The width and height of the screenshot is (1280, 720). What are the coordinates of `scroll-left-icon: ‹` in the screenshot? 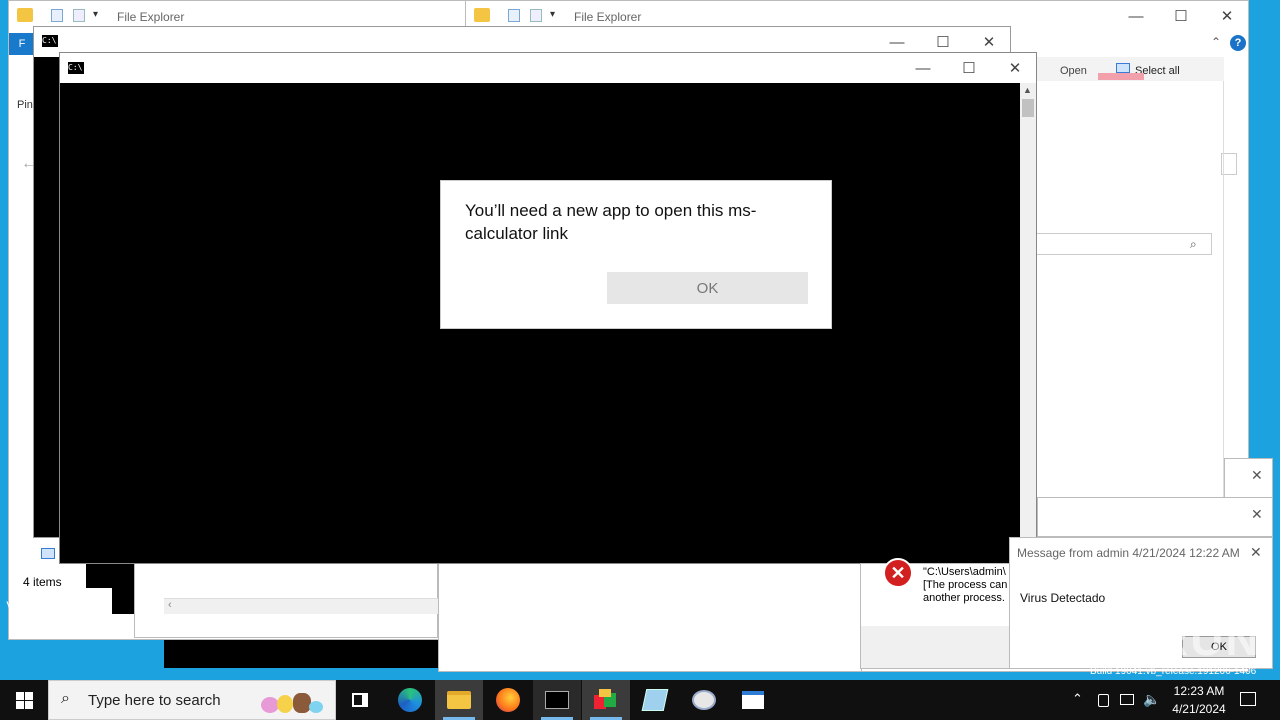 It's located at (170, 605).